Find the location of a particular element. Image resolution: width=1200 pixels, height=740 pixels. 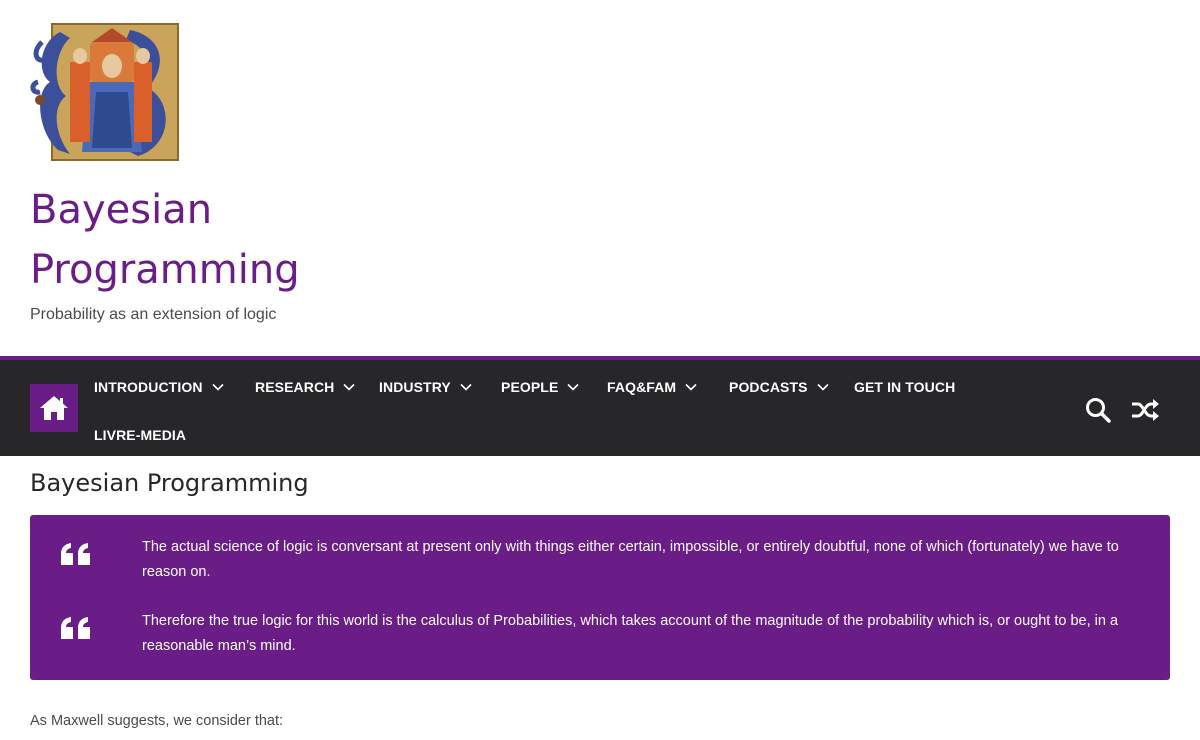

home-button is located at coordinates (54, 408).